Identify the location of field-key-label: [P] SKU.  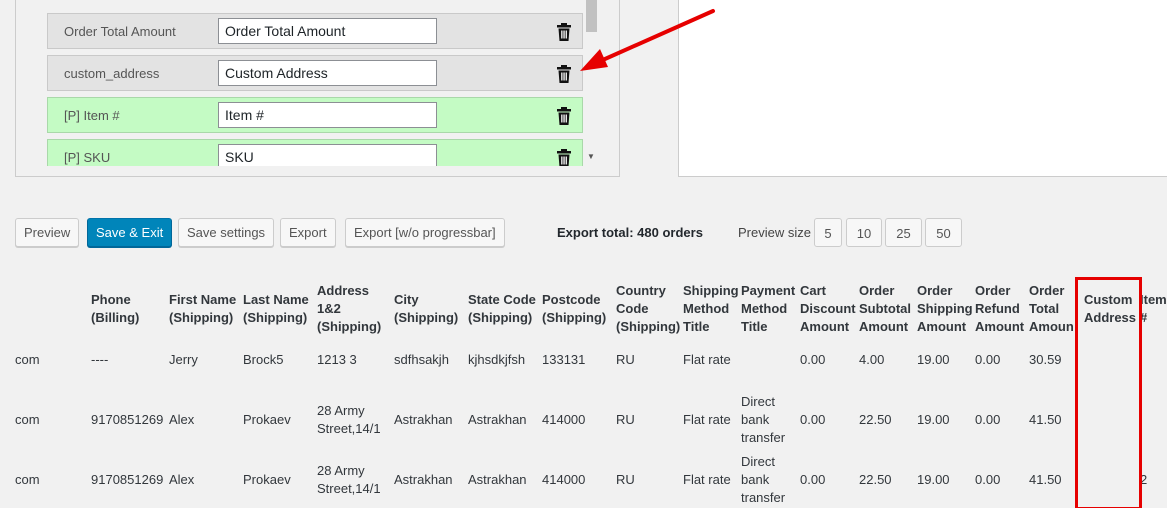
(87, 157).